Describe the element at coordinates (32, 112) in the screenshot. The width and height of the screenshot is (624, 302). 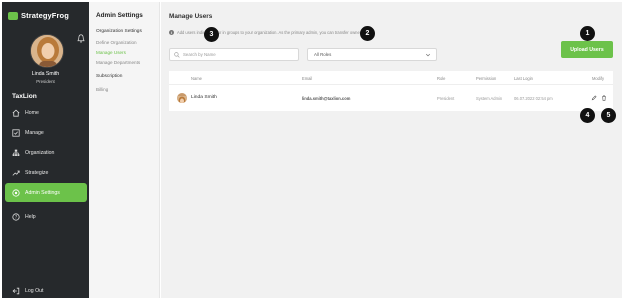
I see `nav-item-label: Home` at that location.